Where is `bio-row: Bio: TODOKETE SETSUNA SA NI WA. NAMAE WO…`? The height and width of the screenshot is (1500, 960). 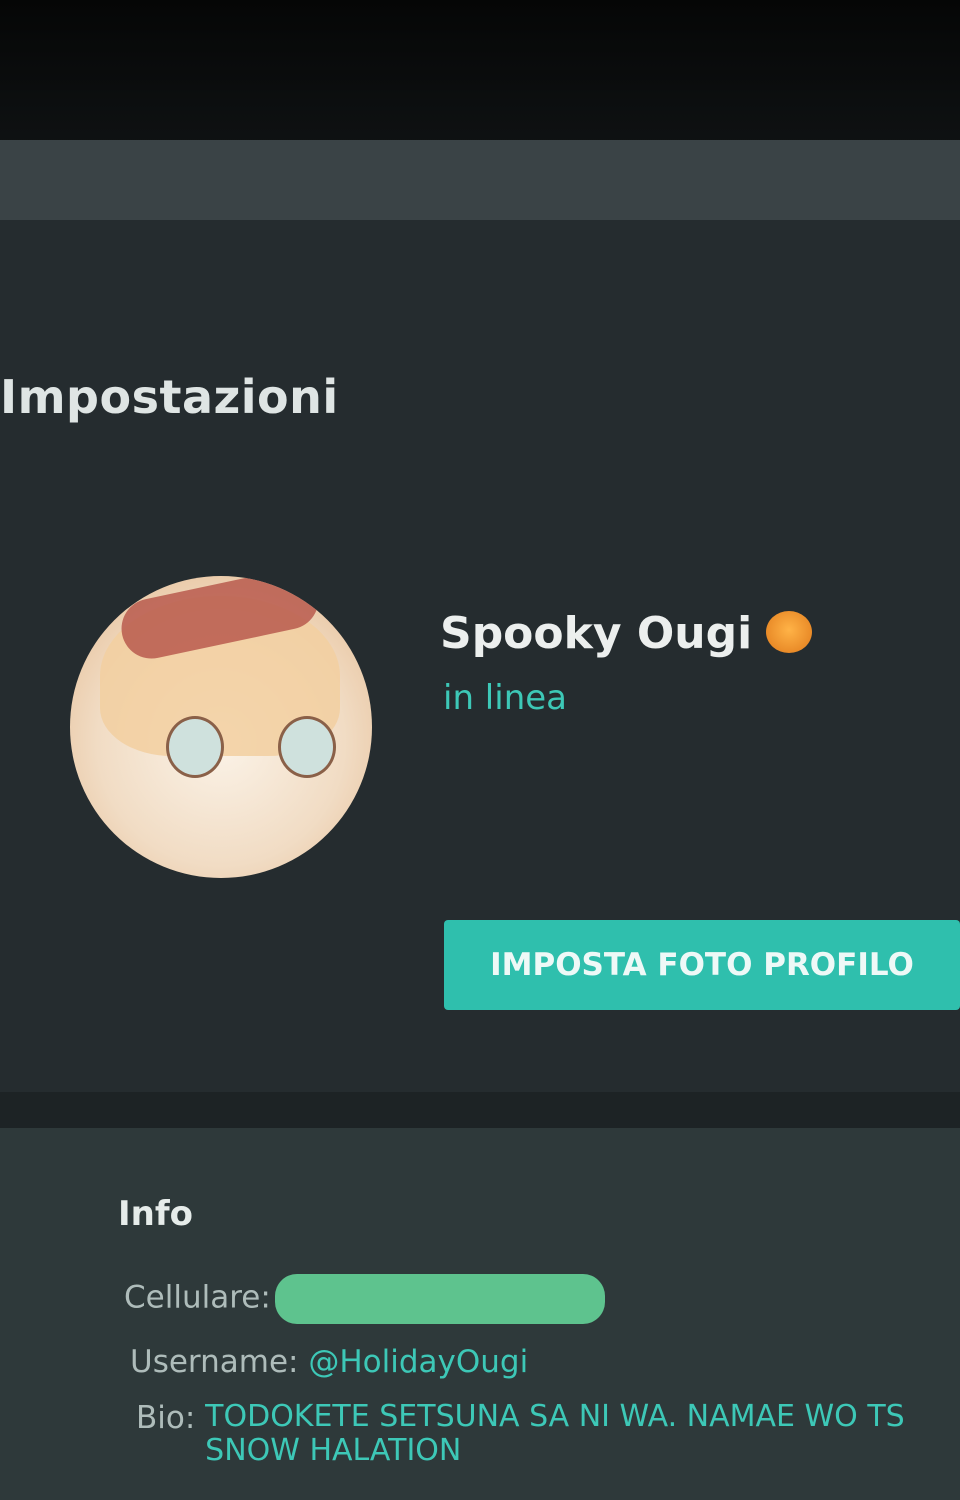
bio-row: Bio: TODOKETE SETSUNA SA NI WA. NAMAE WO… is located at coordinates (520, 1434).